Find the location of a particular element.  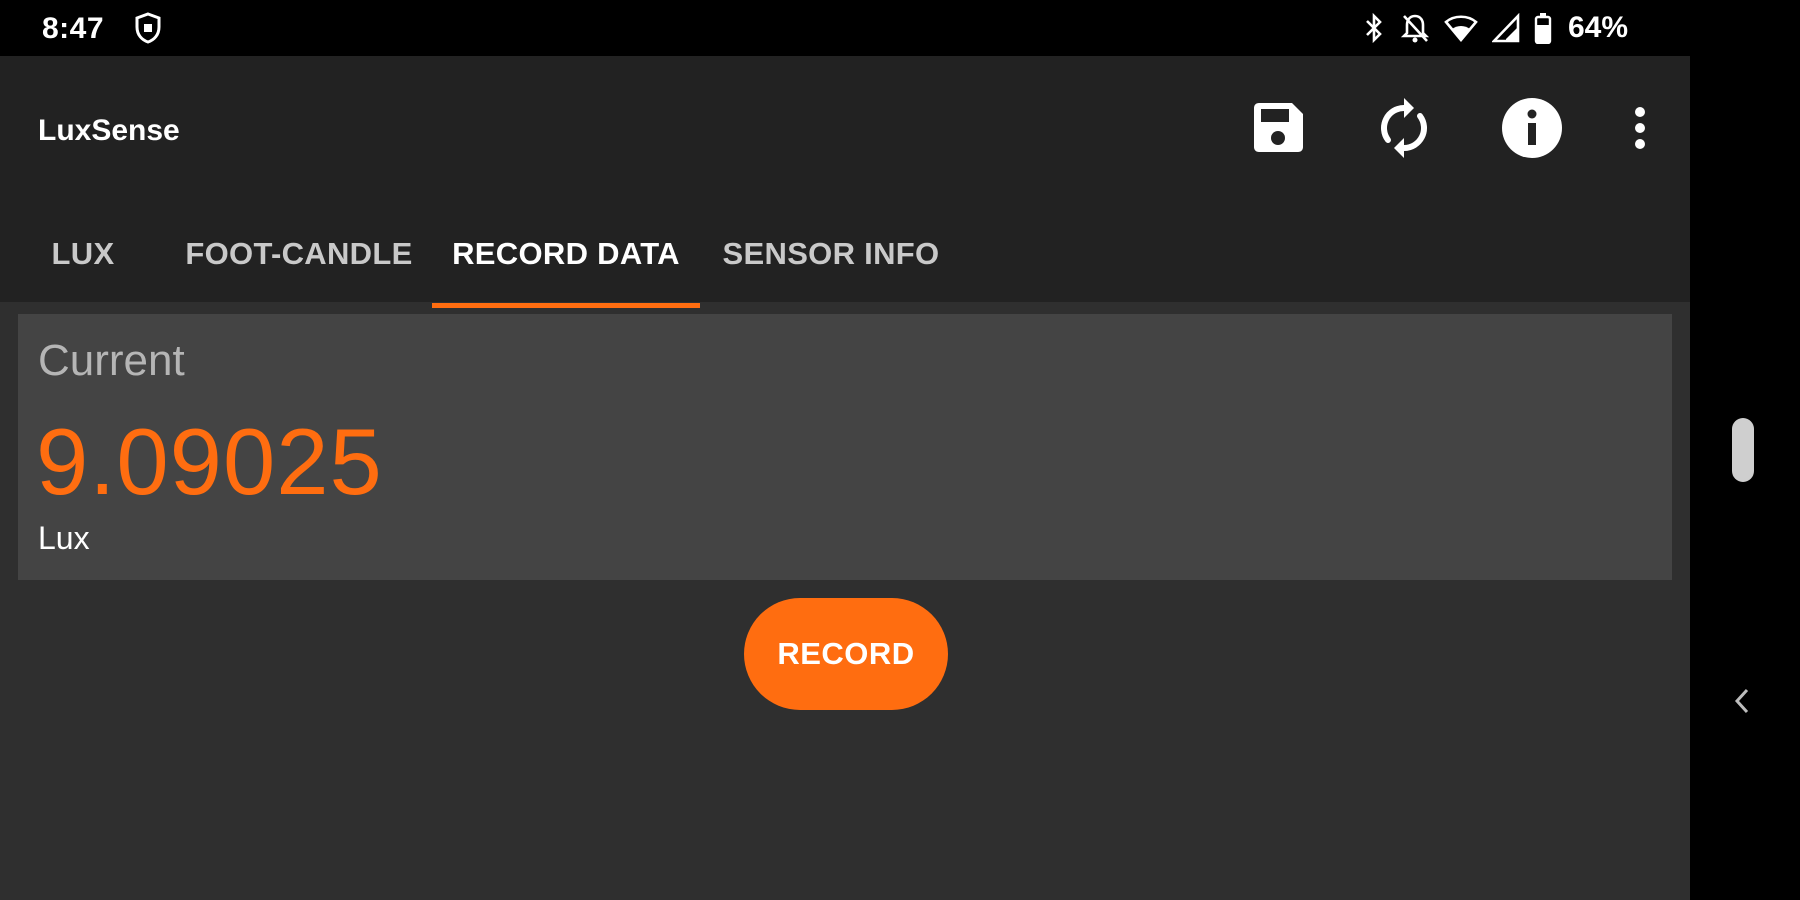

tab-sensor-info: SENSOR INFO is located at coordinates (831, 254).